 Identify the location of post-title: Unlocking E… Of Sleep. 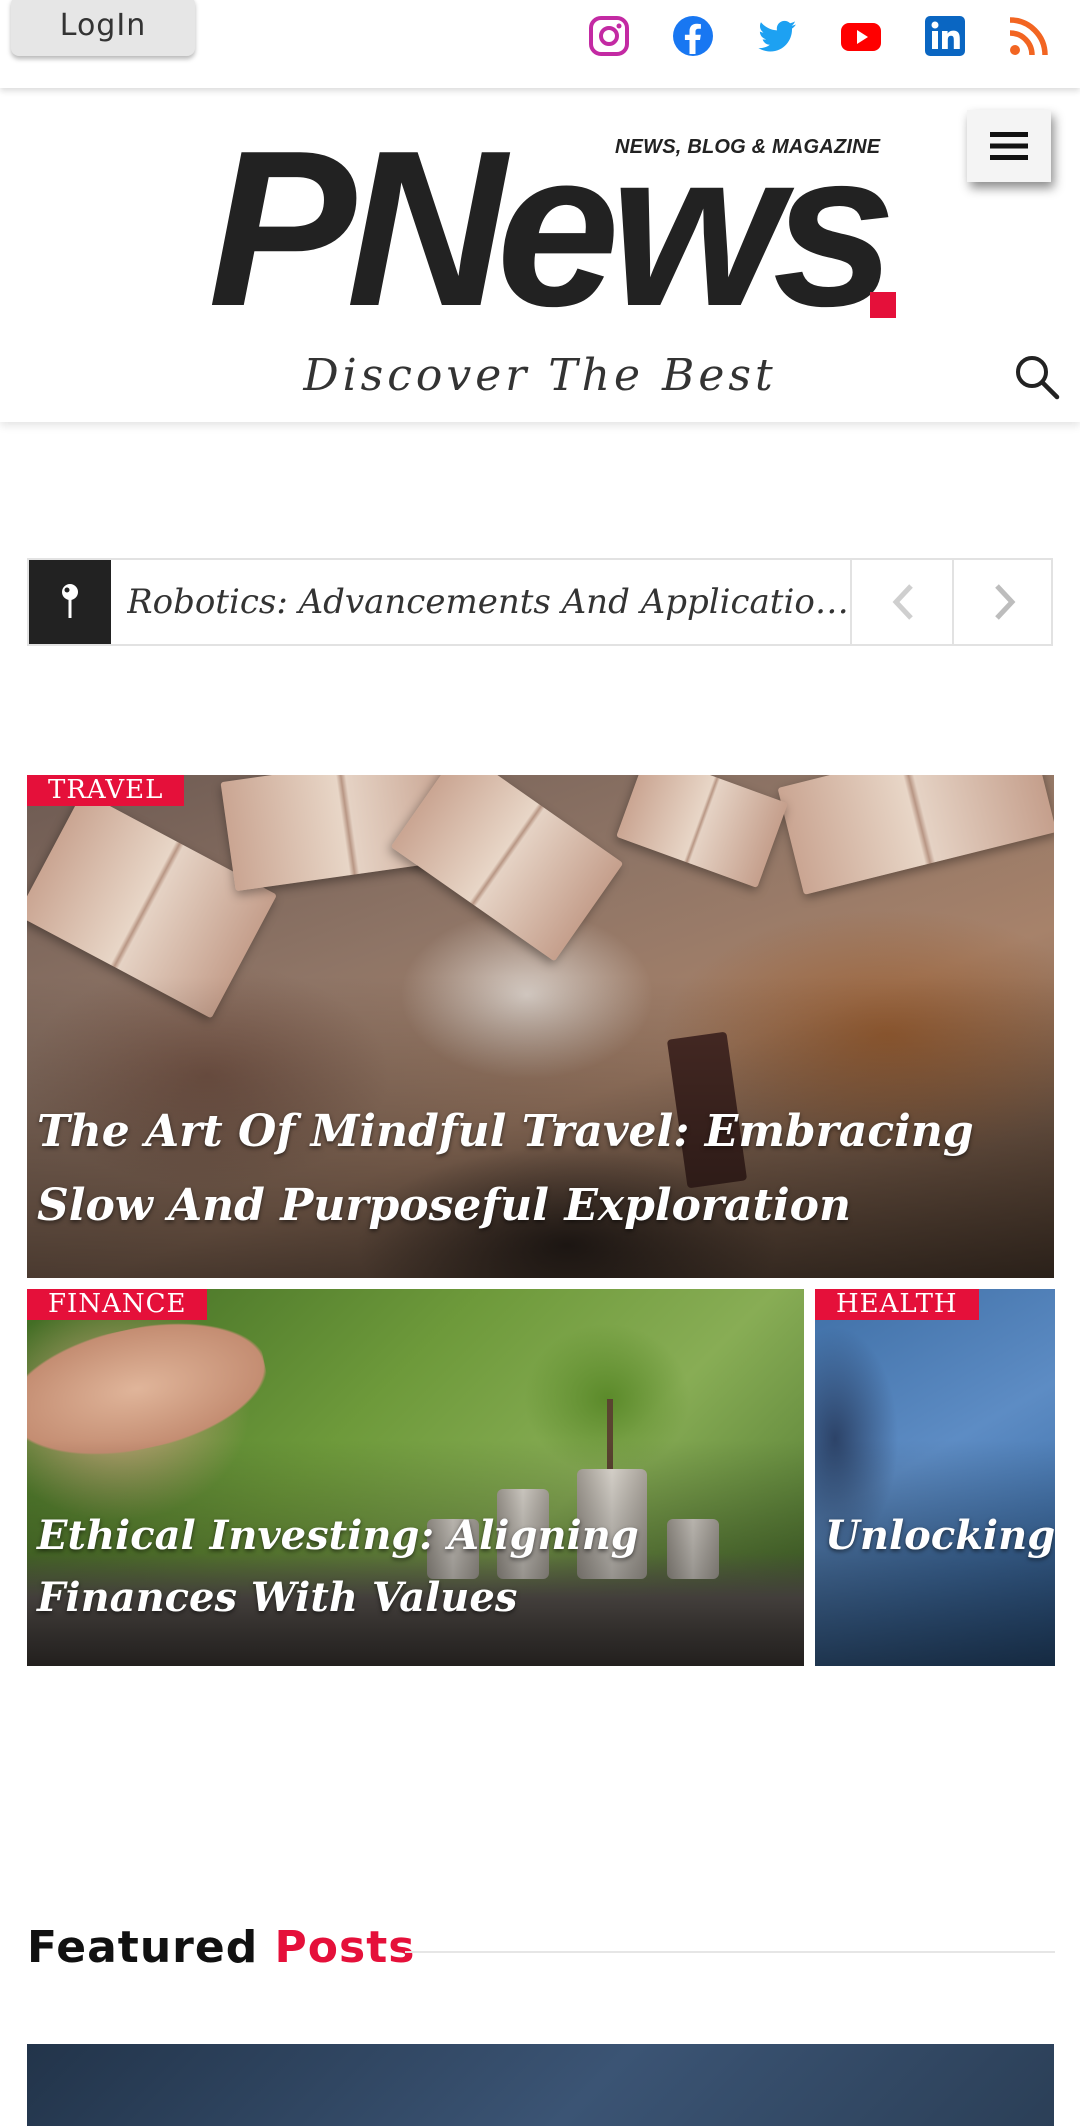
(940, 1536).